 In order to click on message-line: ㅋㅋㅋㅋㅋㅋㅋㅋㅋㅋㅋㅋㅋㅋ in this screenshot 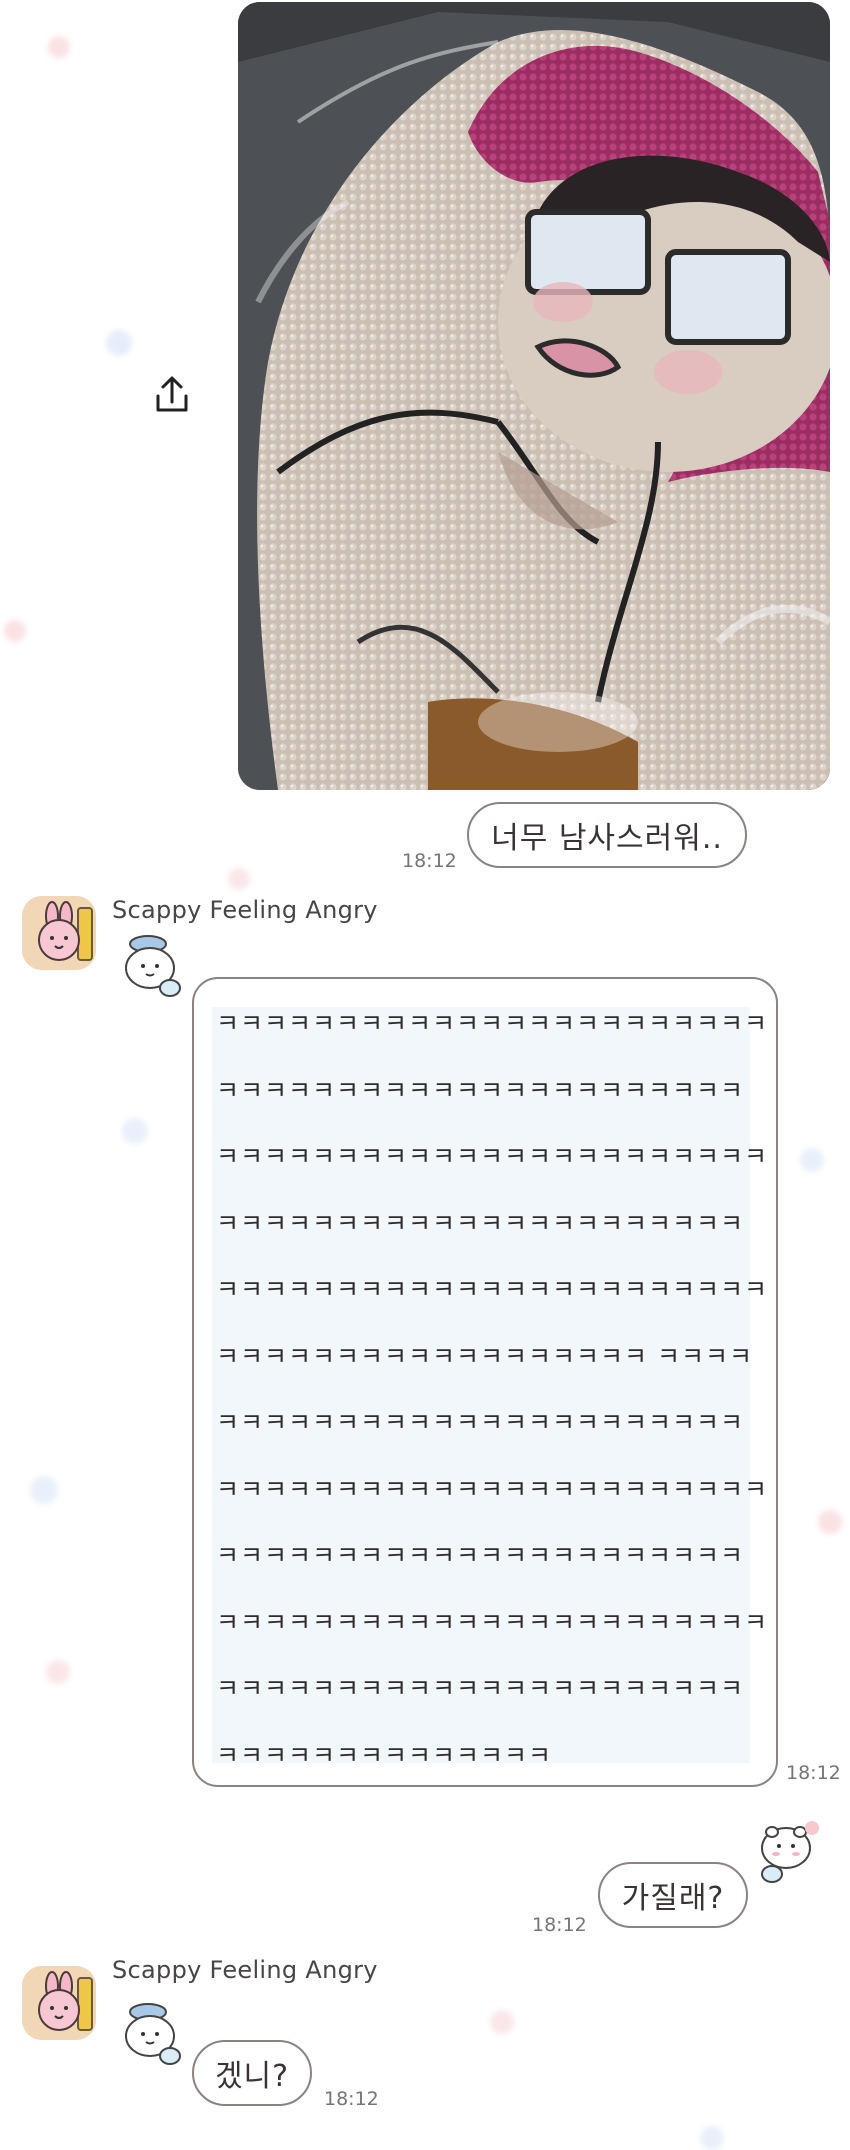, I will do `click(384, 1755)`.